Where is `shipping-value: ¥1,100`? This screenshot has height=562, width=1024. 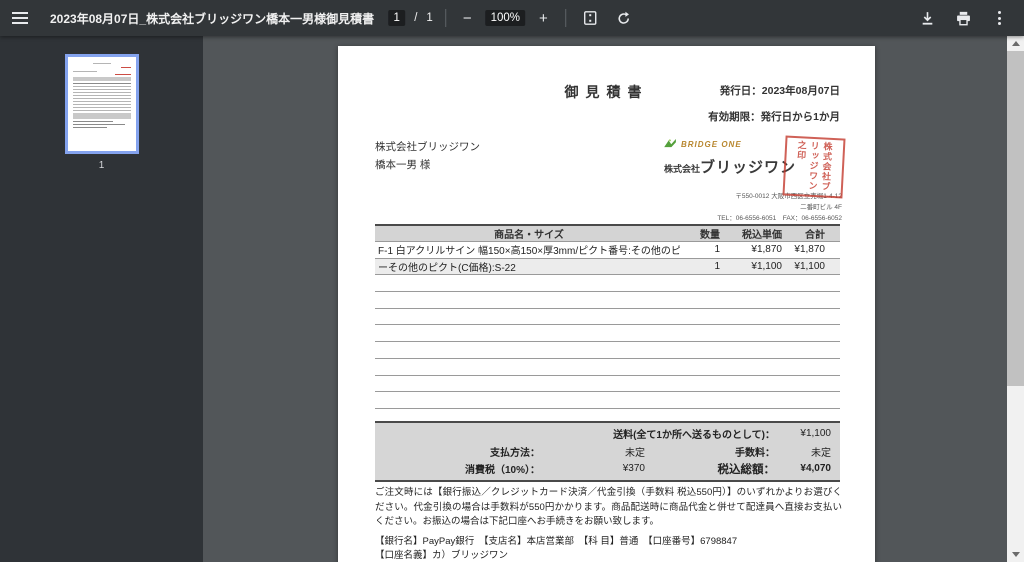 shipping-value: ¥1,100 is located at coordinates (815, 434).